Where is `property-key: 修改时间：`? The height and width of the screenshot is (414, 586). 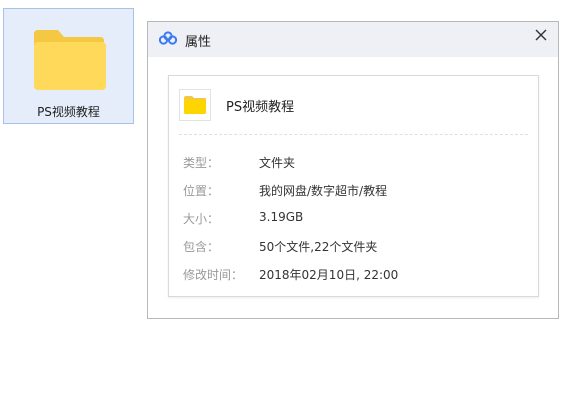
property-key: 修改时间： is located at coordinates (213, 275).